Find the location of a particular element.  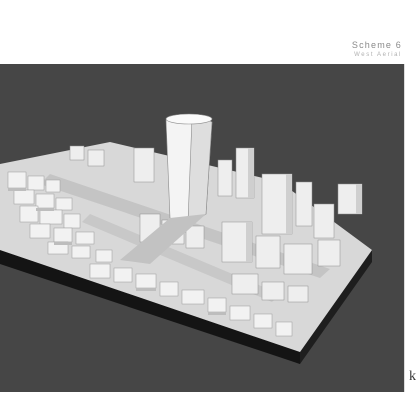

main-tower is located at coordinates (189, 168).